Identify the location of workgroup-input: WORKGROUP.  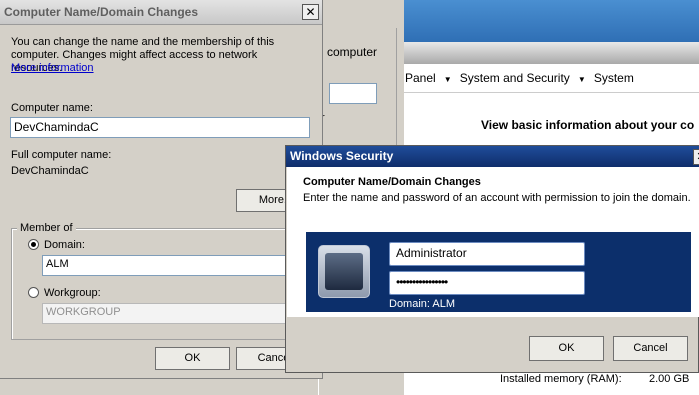
(167, 313).